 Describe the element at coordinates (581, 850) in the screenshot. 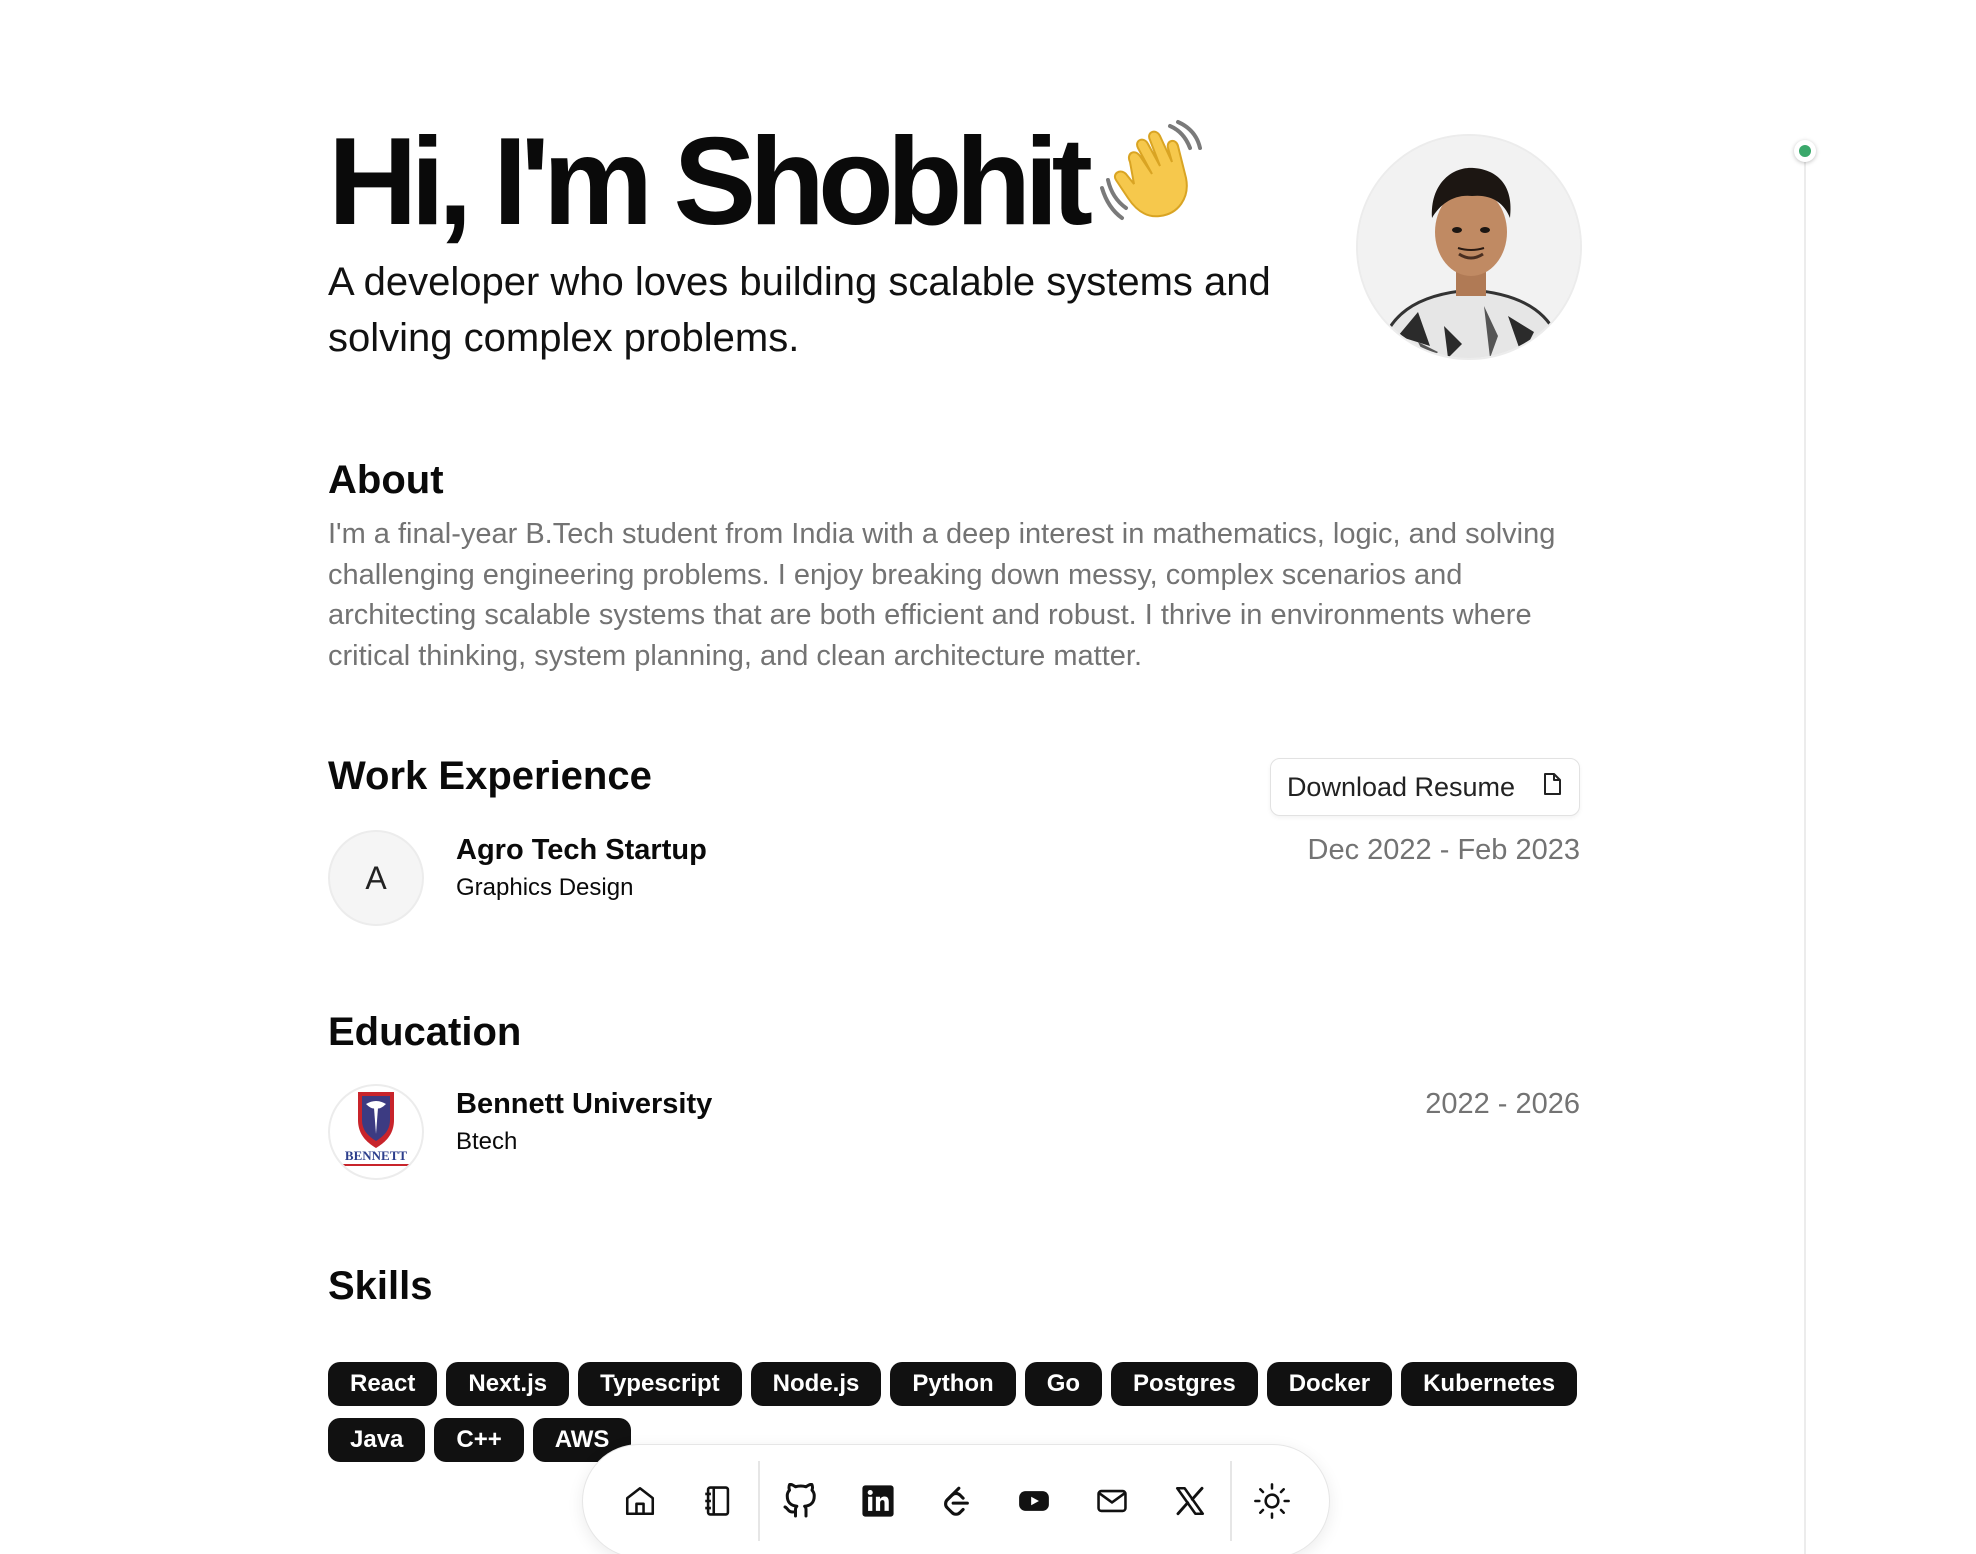

I see `company-name: Agro Tech Startup` at that location.